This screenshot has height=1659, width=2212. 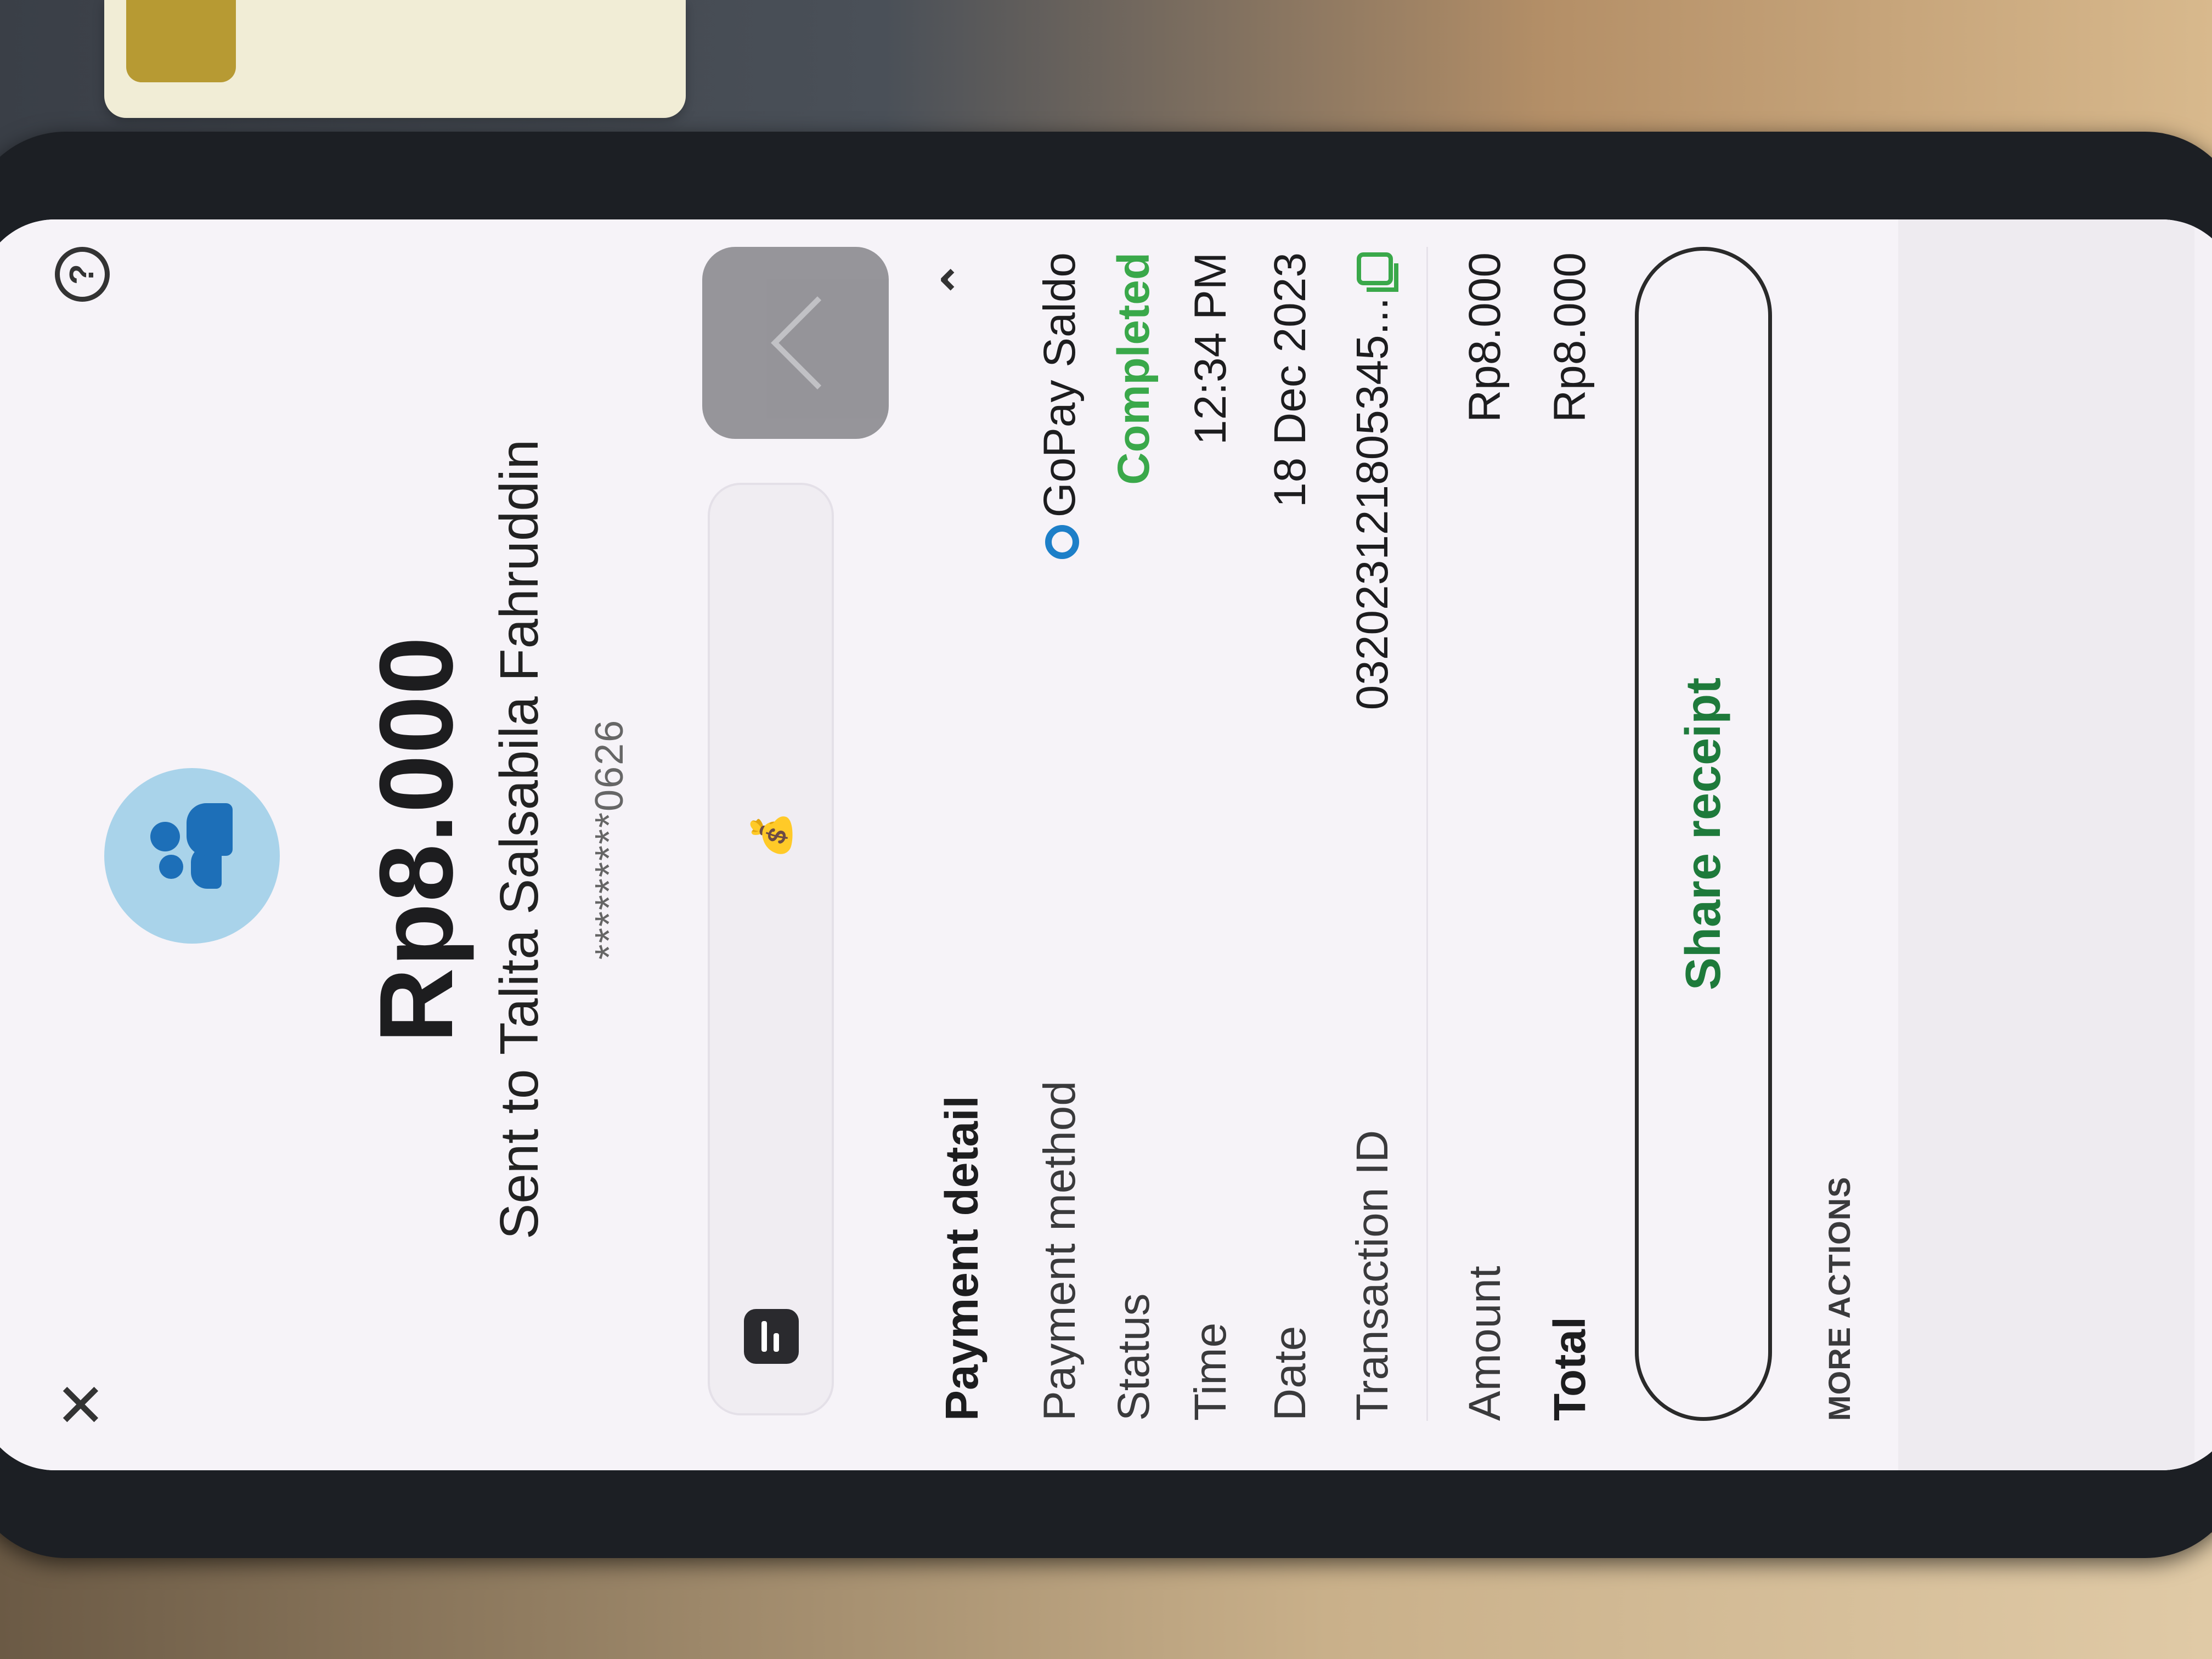 I want to click on avatar, so click(x=192, y=856).